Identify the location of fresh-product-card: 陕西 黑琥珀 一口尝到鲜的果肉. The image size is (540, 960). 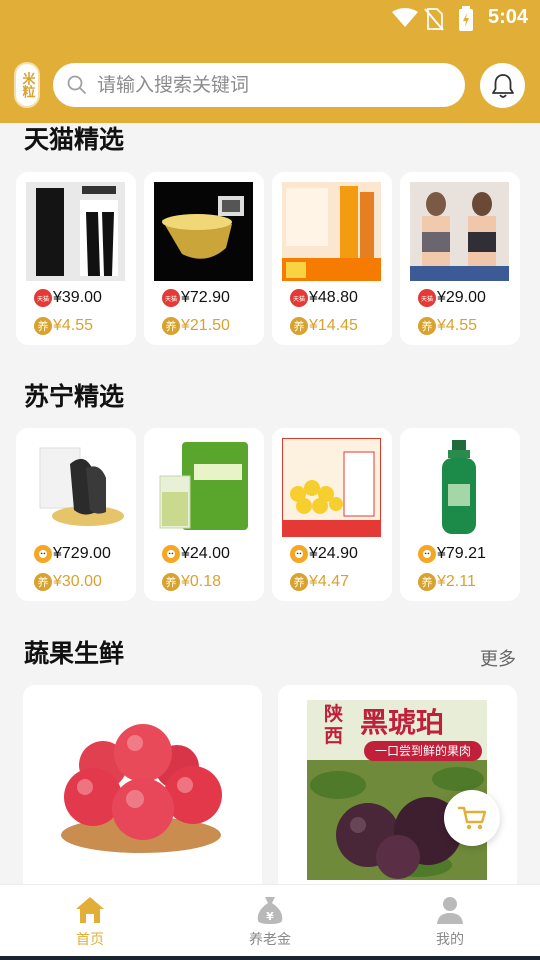
(397, 790).